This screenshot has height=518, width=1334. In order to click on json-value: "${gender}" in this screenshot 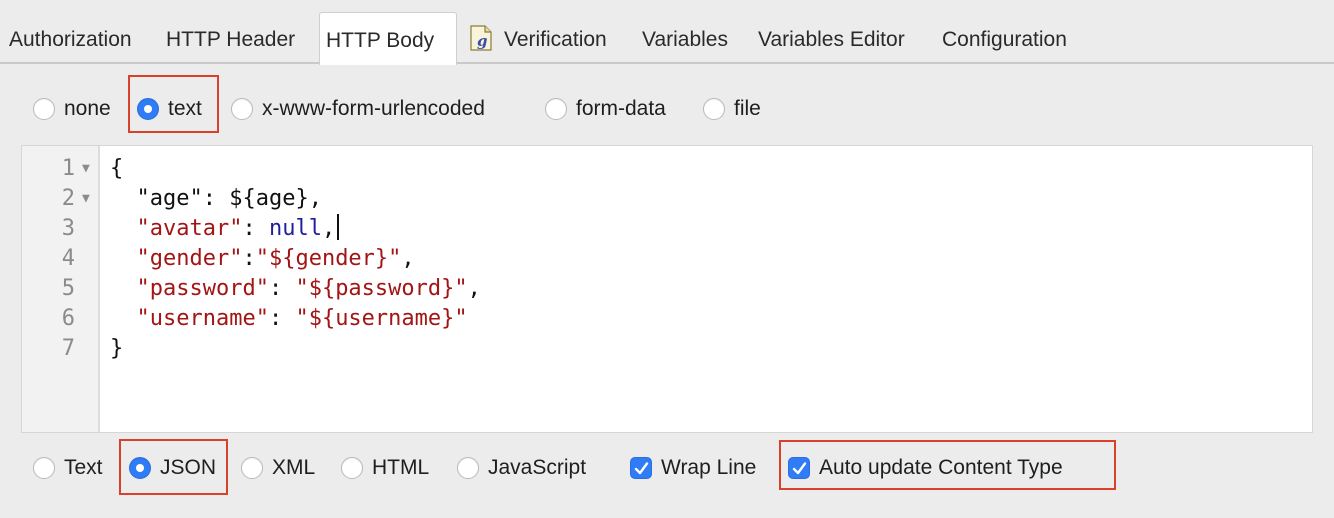, I will do `click(328, 258)`.